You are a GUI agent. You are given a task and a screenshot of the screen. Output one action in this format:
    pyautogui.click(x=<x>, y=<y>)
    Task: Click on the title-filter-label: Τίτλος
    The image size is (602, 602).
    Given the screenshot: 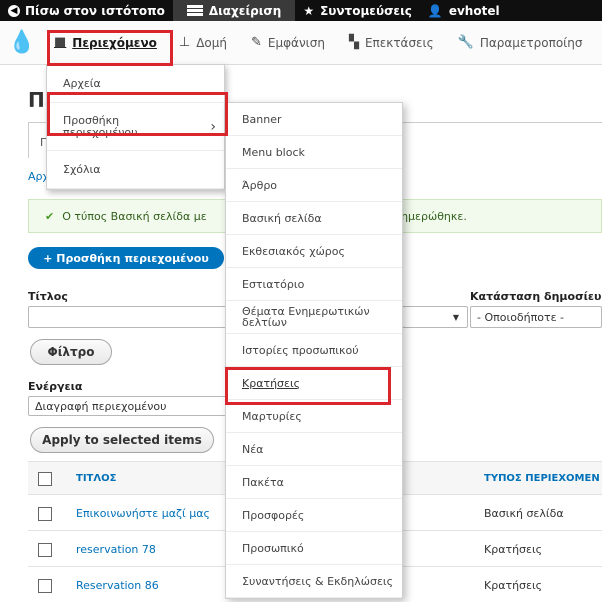 What is the action you would take?
    pyautogui.click(x=48, y=296)
    